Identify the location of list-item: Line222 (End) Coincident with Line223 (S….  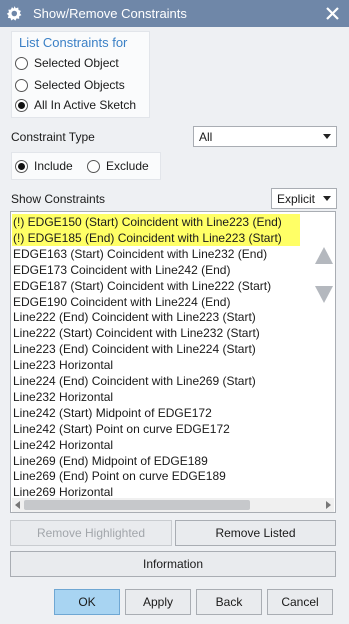
(156, 317).